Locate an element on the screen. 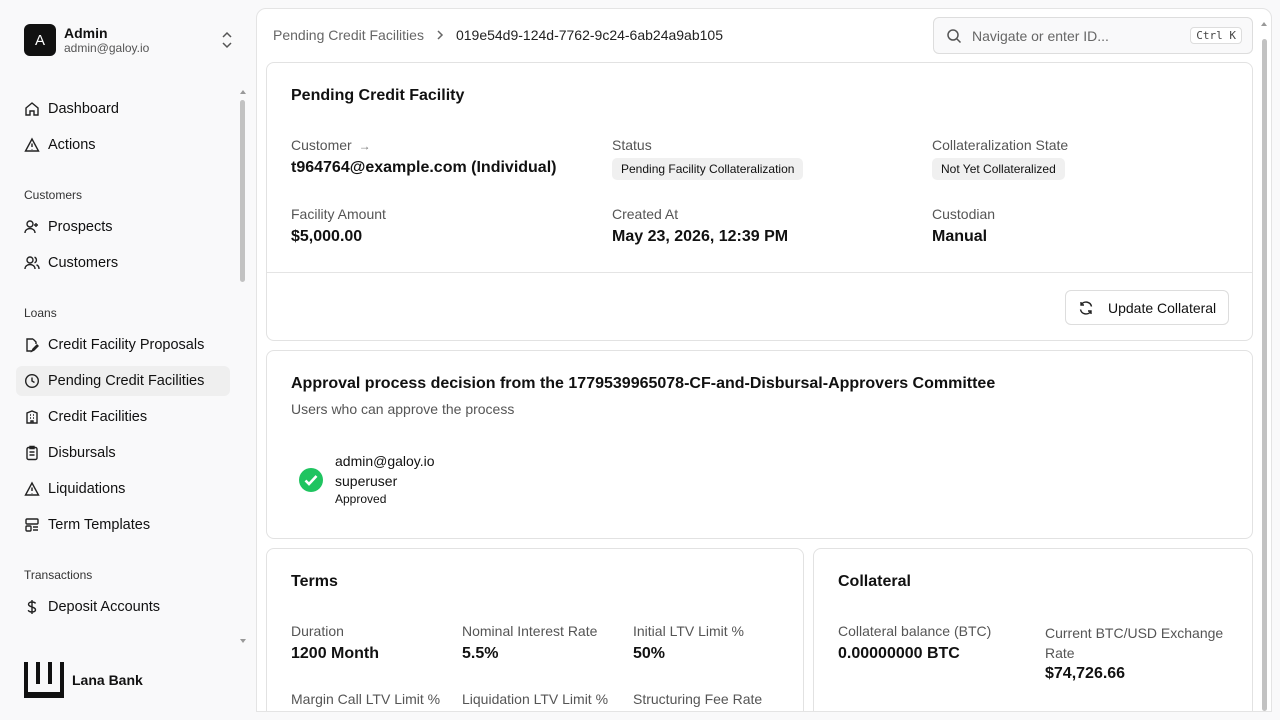 Image resolution: width=1280 pixels, height=720 pixels. sidebar-item-customers: Customers is located at coordinates (123, 263).